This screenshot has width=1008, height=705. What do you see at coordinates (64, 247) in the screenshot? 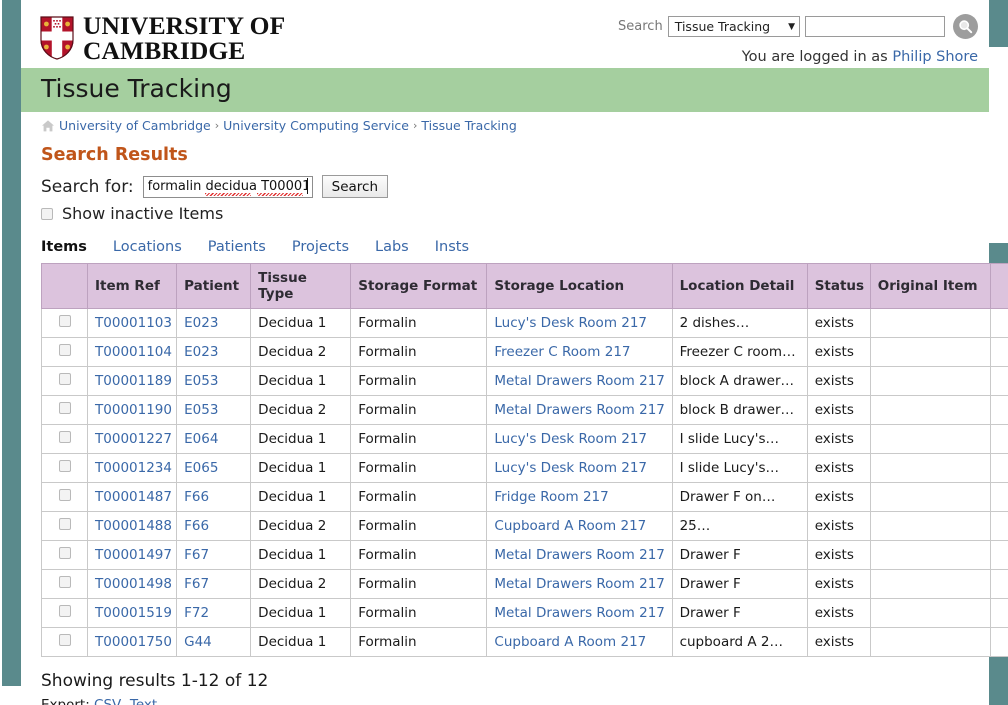
I see `tab-items: Items` at bounding box center [64, 247].